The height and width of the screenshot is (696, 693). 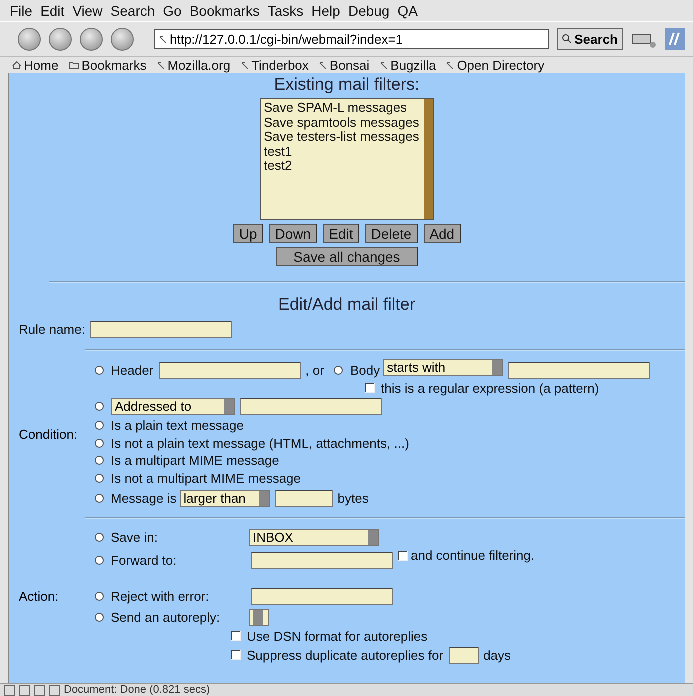 What do you see at coordinates (303, 498) in the screenshot?
I see `size-field` at bounding box center [303, 498].